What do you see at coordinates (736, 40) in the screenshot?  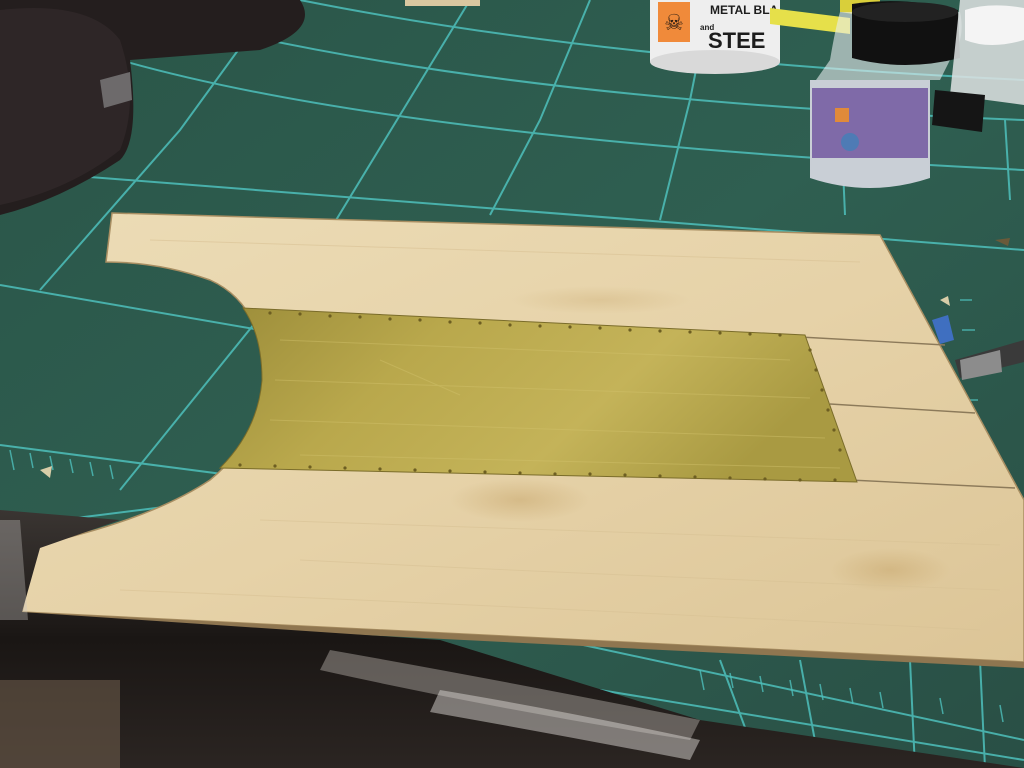 I see `bottle-label-line2: STEE` at bounding box center [736, 40].